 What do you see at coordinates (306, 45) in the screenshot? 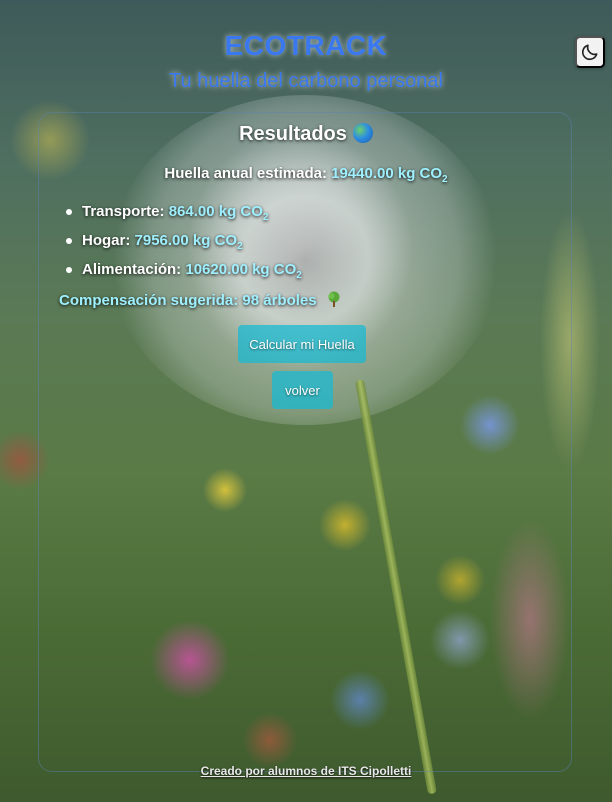
I see `brand-title: ECOTRACK` at bounding box center [306, 45].